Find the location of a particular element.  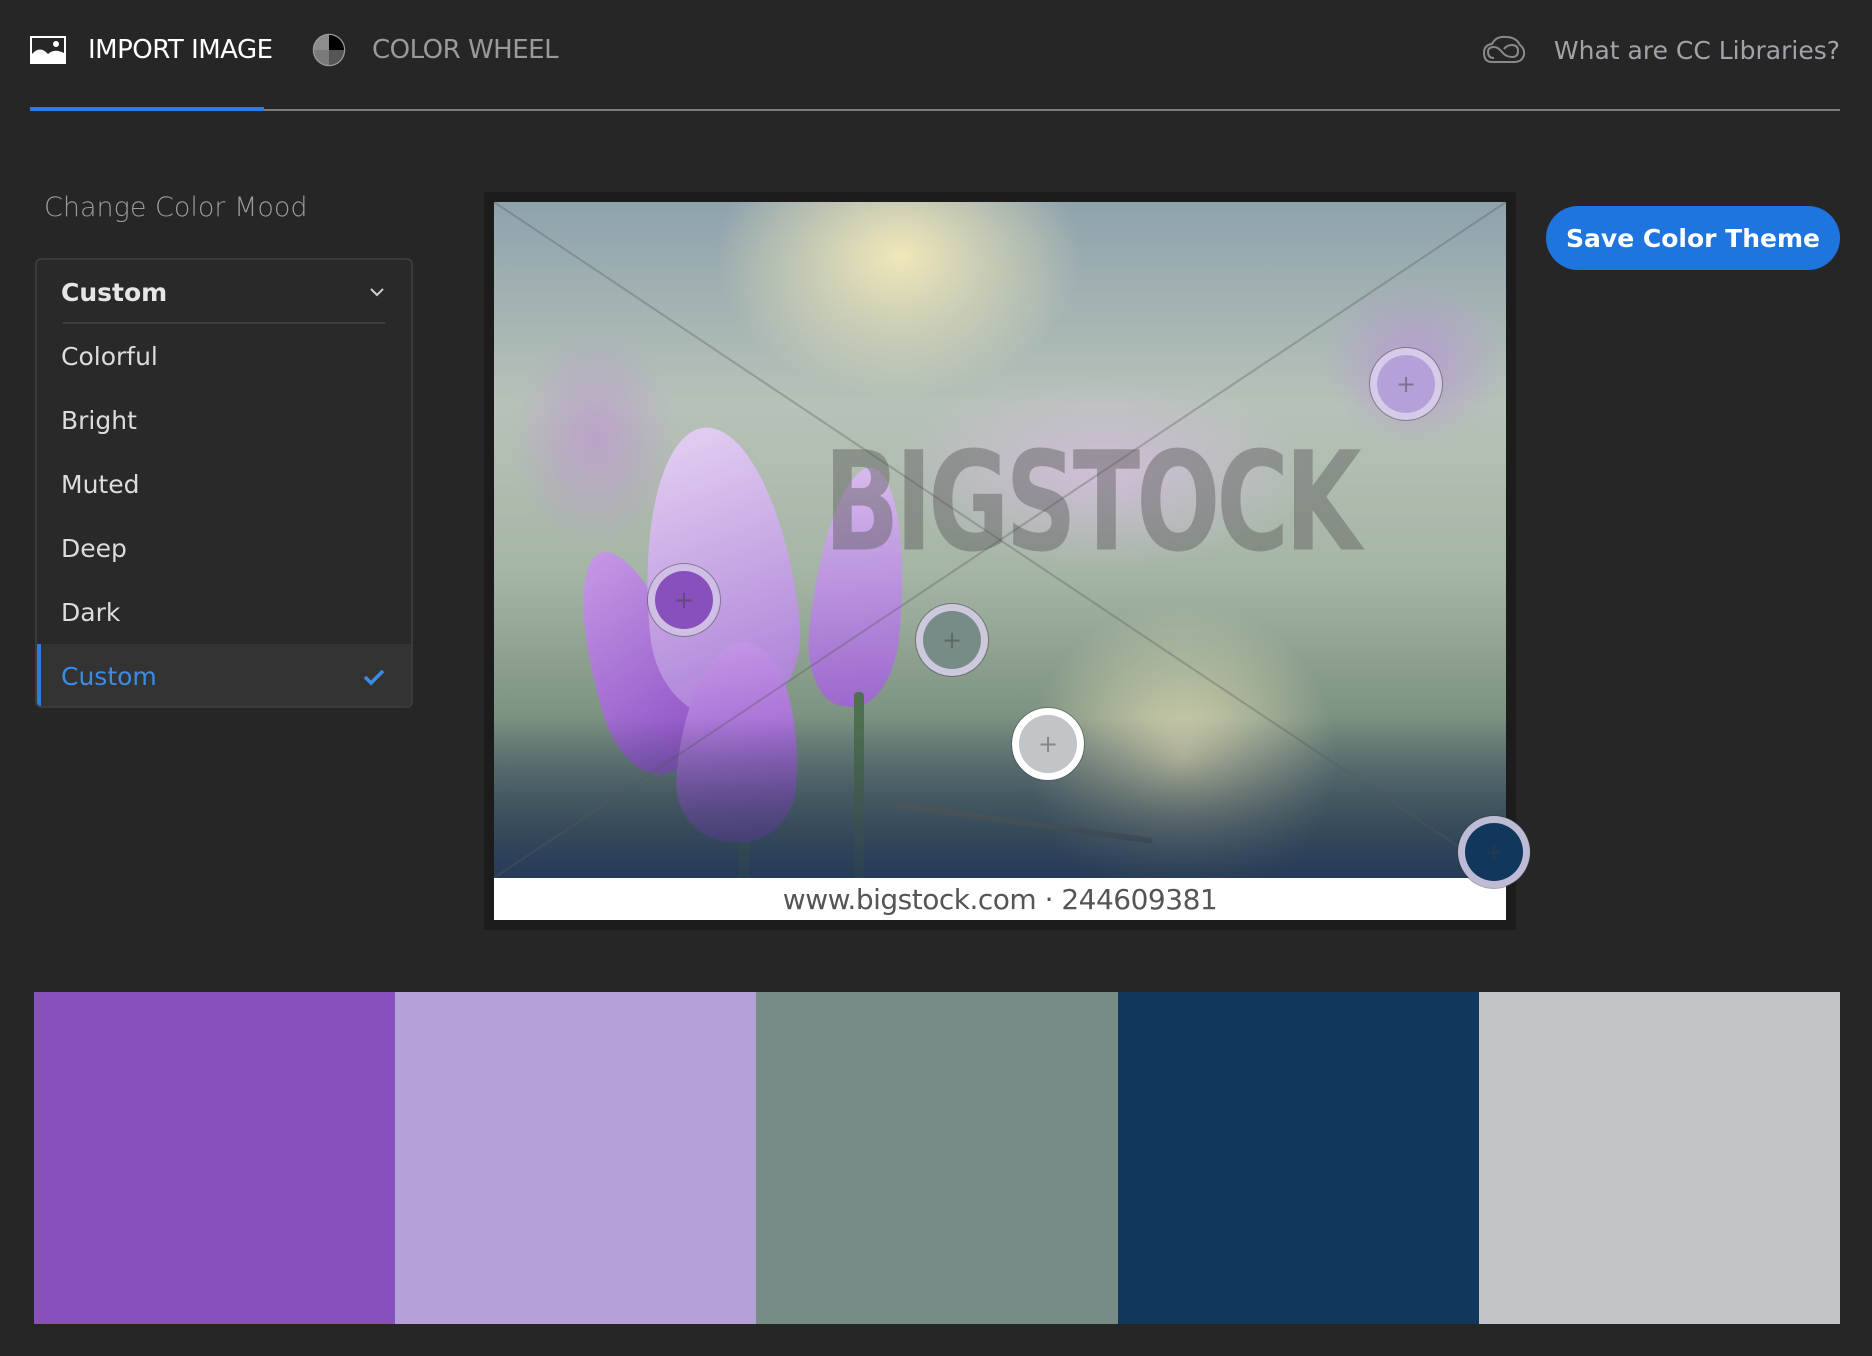

cc-libraries-link: What are CC Libraries? is located at coordinates (1661, 50).